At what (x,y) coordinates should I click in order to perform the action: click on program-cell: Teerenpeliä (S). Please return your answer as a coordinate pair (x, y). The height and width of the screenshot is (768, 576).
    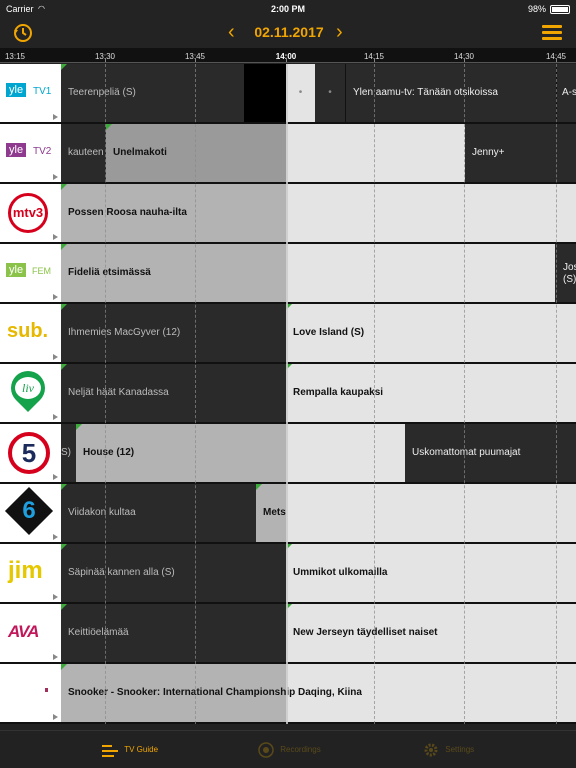
    Looking at the image, I should click on (152, 93).